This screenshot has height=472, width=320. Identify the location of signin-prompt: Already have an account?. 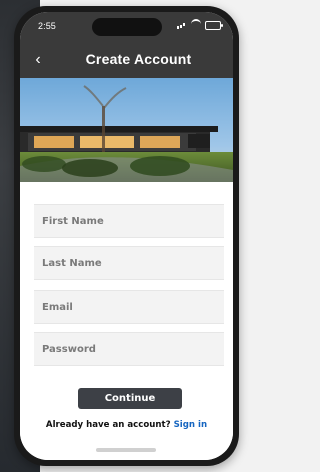
(108, 425).